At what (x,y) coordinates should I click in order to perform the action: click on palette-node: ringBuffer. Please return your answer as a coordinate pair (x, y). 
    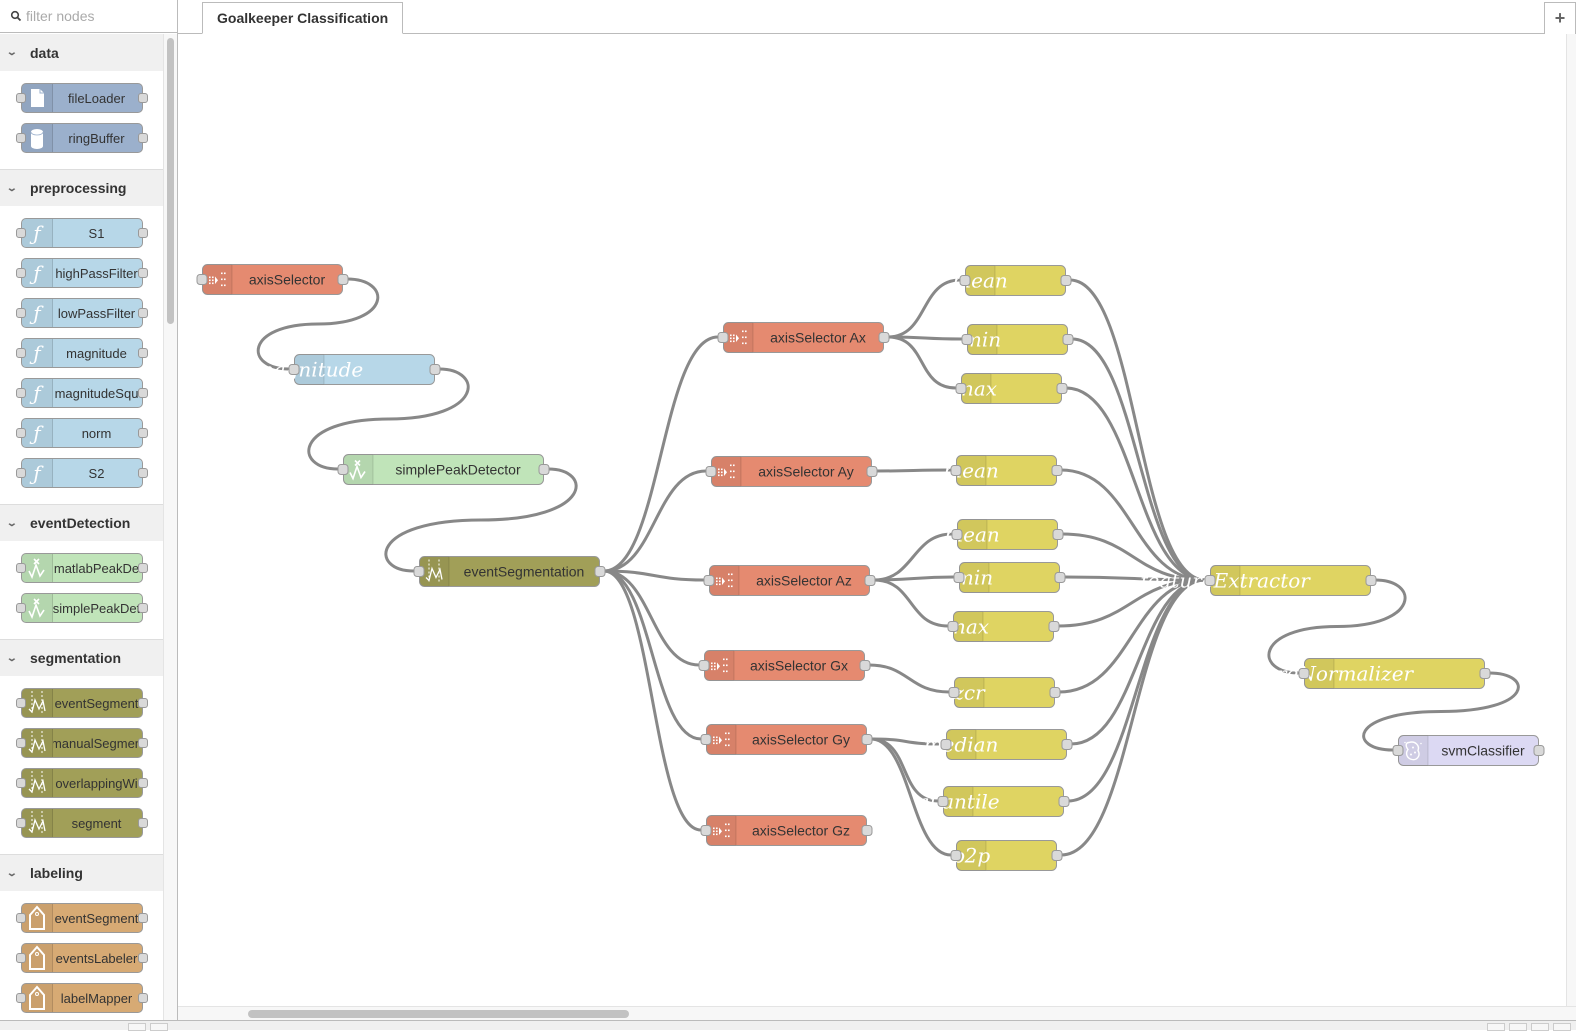
    Looking at the image, I should click on (82, 138).